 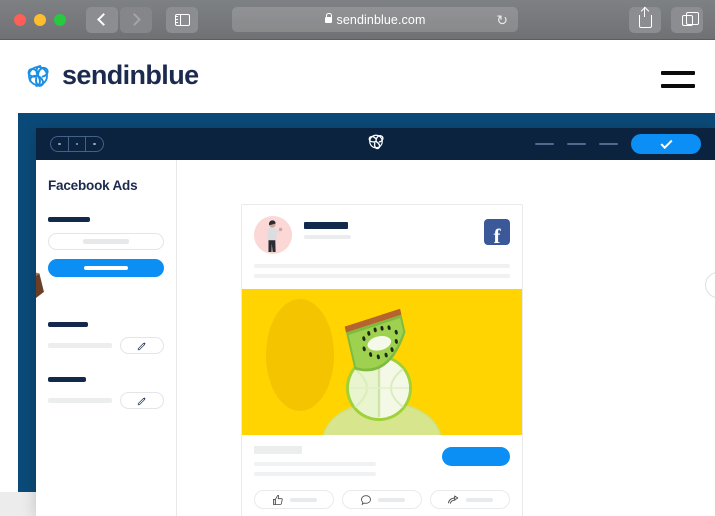 What do you see at coordinates (479, 499) in the screenshot?
I see `share-label-placeholder` at bounding box center [479, 499].